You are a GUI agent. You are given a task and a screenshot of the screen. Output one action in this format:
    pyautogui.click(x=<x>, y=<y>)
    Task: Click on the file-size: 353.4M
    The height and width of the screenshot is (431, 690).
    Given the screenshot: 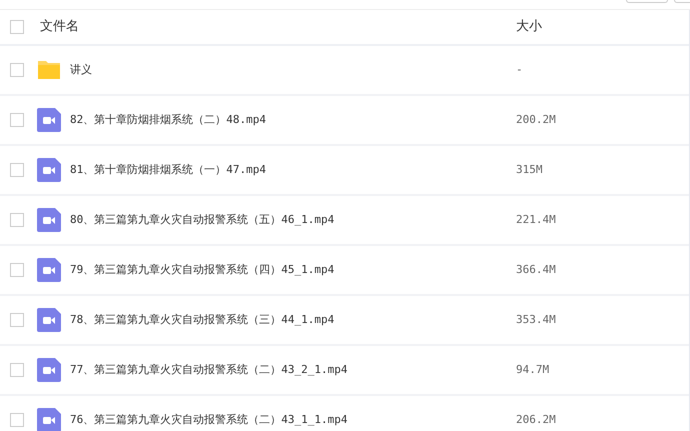 What is the action you would take?
    pyautogui.click(x=536, y=320)
    